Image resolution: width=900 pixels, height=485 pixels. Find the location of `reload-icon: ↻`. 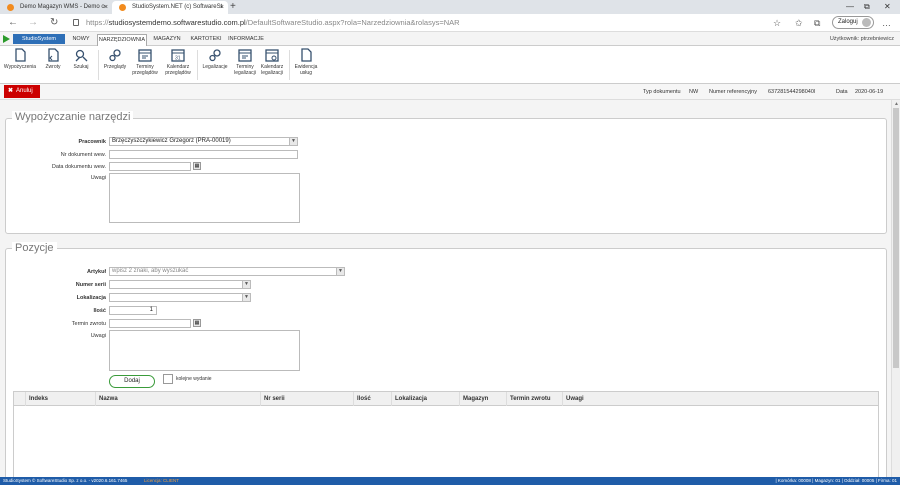

reload-icon: ↻ is located at coordinates (54, 23).